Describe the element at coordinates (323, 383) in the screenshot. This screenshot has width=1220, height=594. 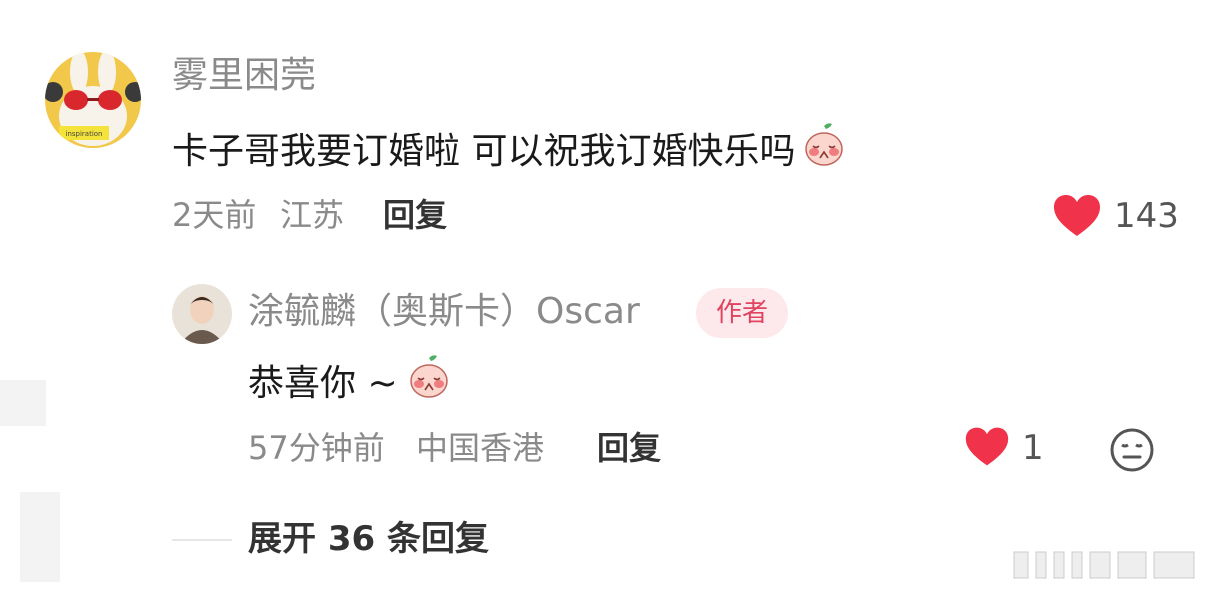
I see `reply-text: 恭喜你 ~` at that location.